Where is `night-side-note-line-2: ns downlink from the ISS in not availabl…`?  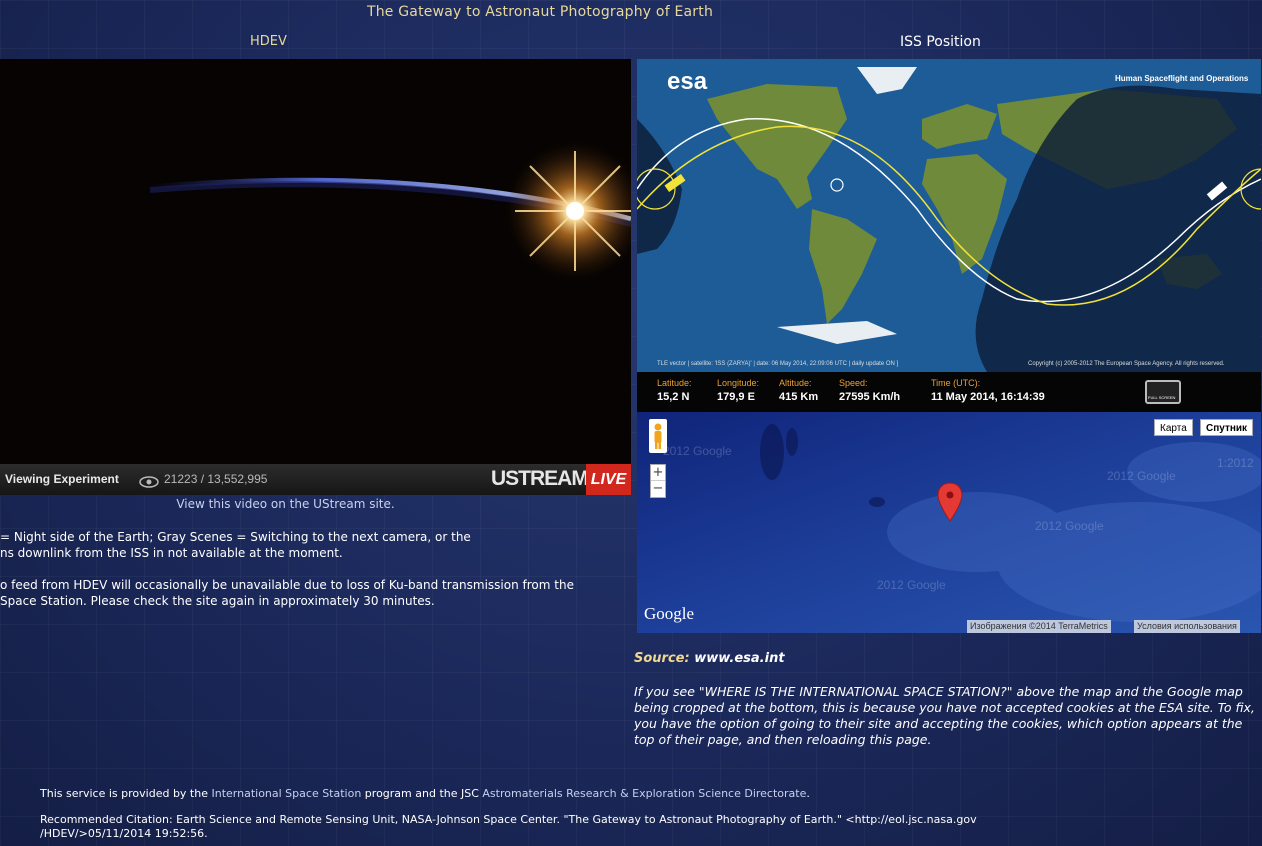 night-side-note-line-2: ns downlink from the ISS in not availabl… is located at coordinates (171, 553).